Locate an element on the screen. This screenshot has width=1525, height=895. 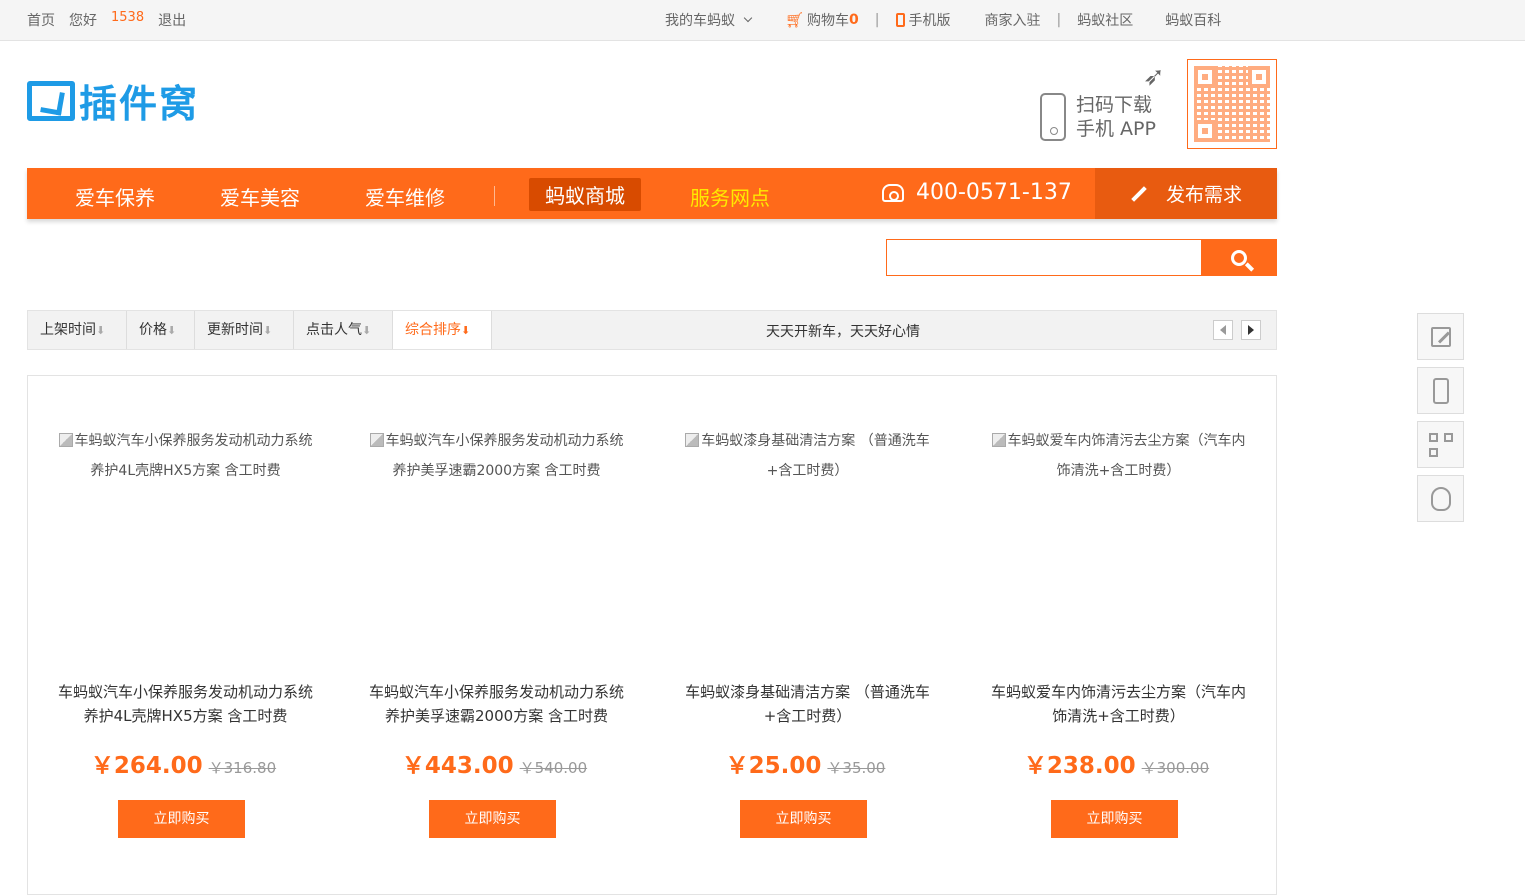
nav-item-repair: 爱车维修 is located at coordinates (405, 196).